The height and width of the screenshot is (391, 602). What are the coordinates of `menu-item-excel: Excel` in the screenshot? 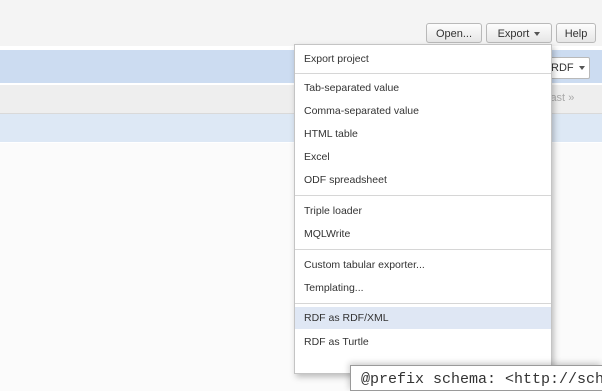 It's located at (423, 157).